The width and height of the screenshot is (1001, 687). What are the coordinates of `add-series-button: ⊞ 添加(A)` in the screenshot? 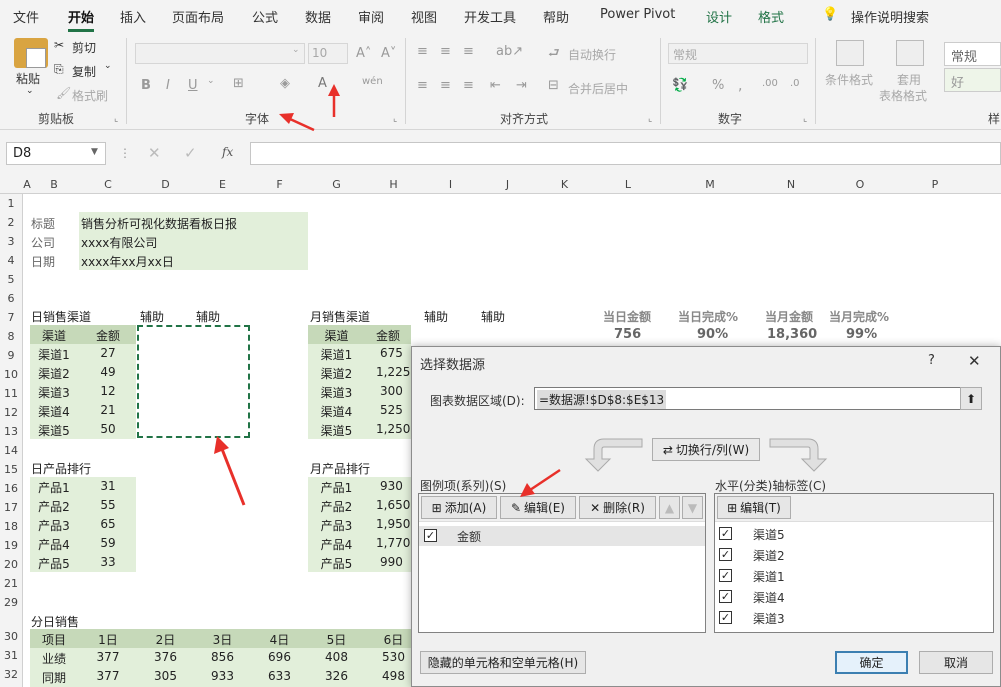 It's located at (459, 507).